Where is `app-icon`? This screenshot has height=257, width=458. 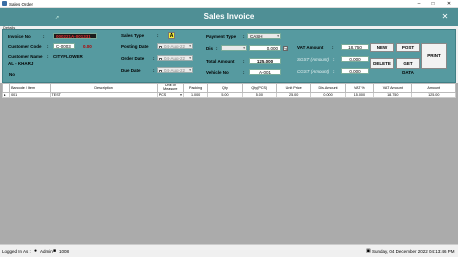
app-icon is located at coordinates (4, 3).